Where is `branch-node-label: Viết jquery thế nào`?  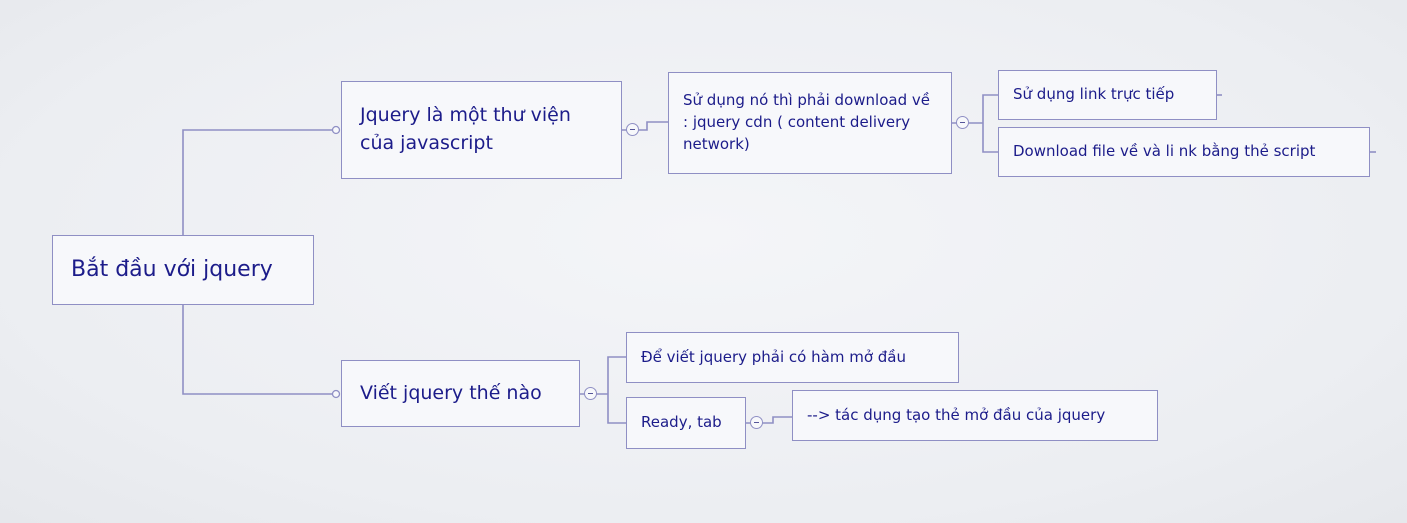
branch-node-label: Viết jquery thế nào is located at coordinates (451, 392).